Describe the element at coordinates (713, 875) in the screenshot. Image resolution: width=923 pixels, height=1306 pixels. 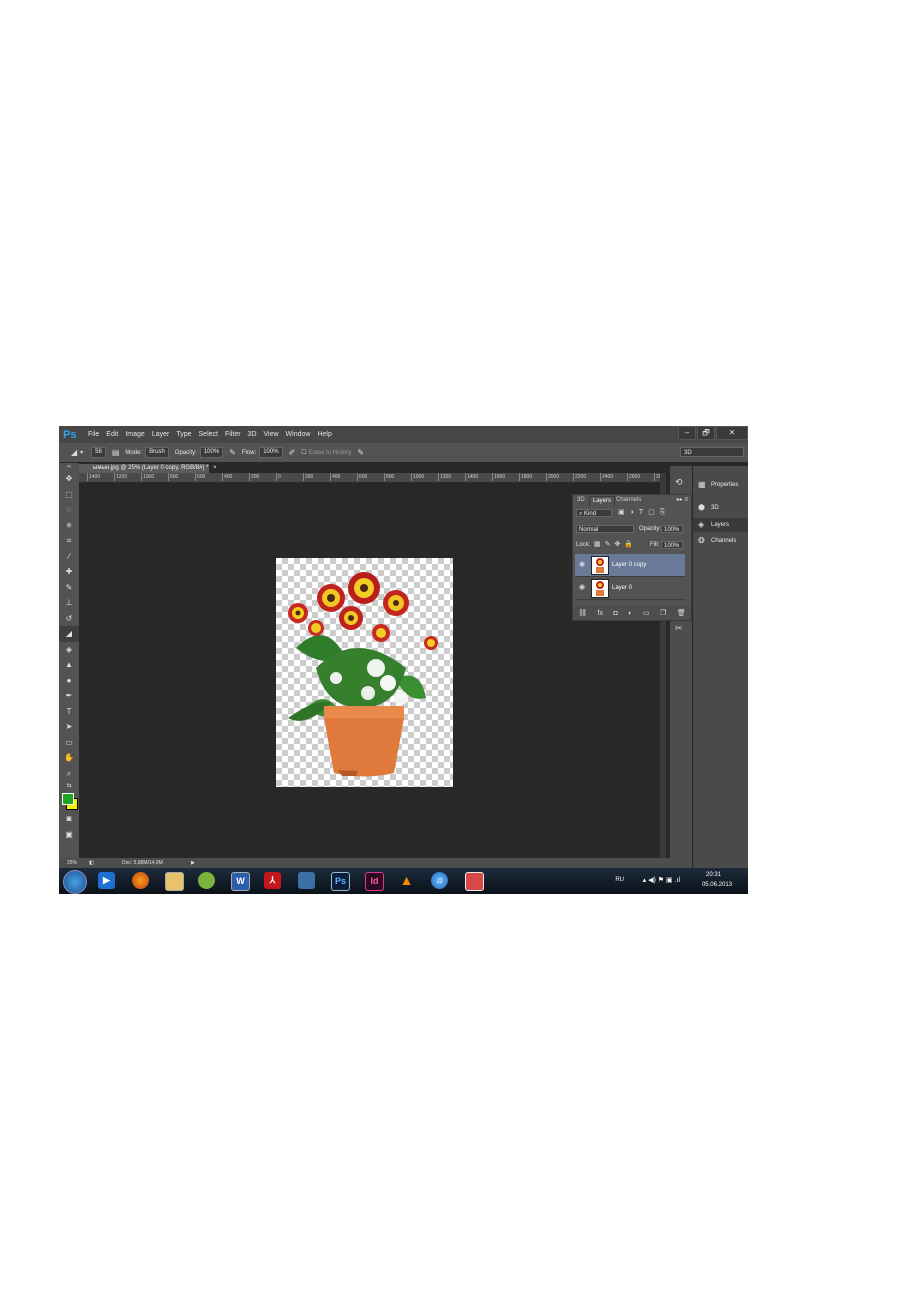
I see `clock-time: 20:31` at that location.